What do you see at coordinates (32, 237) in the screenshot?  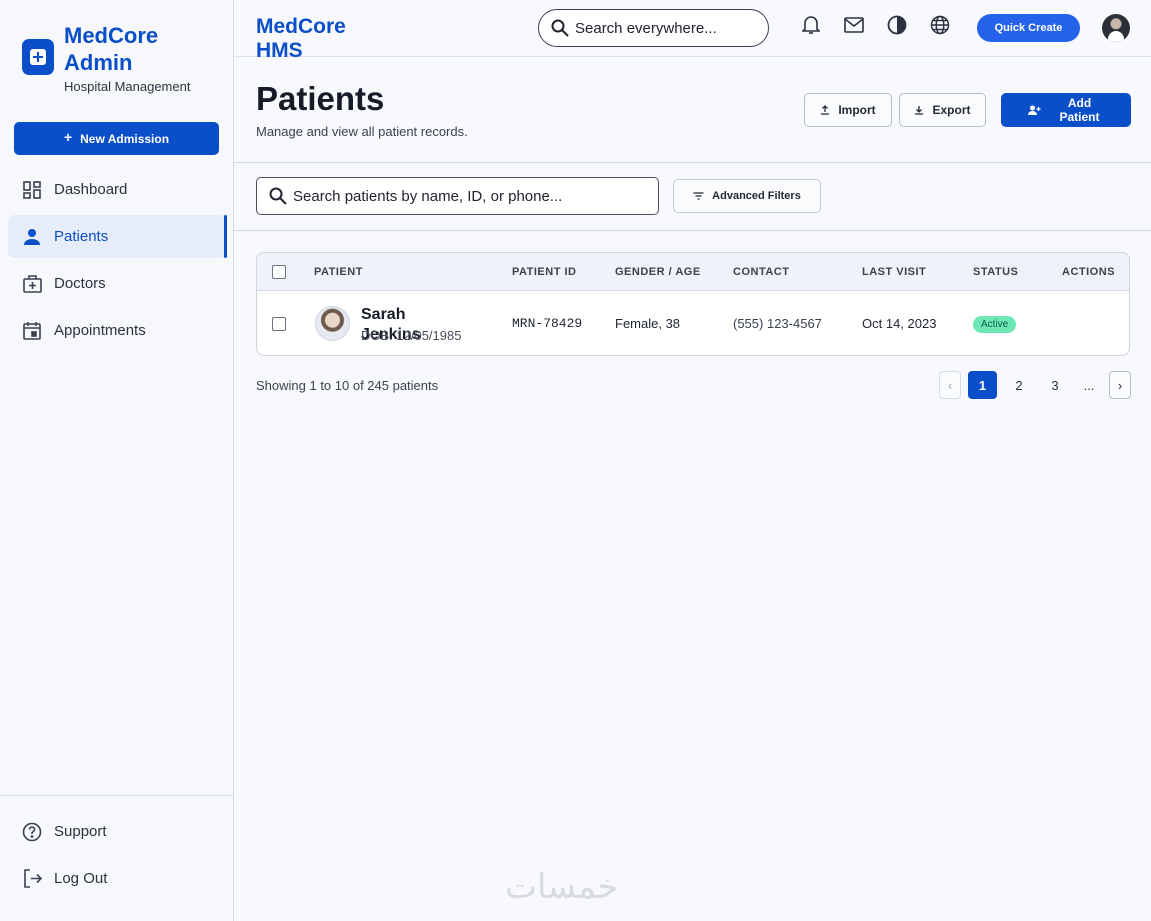 I see `person-icon` at bounding box center [32, 237].